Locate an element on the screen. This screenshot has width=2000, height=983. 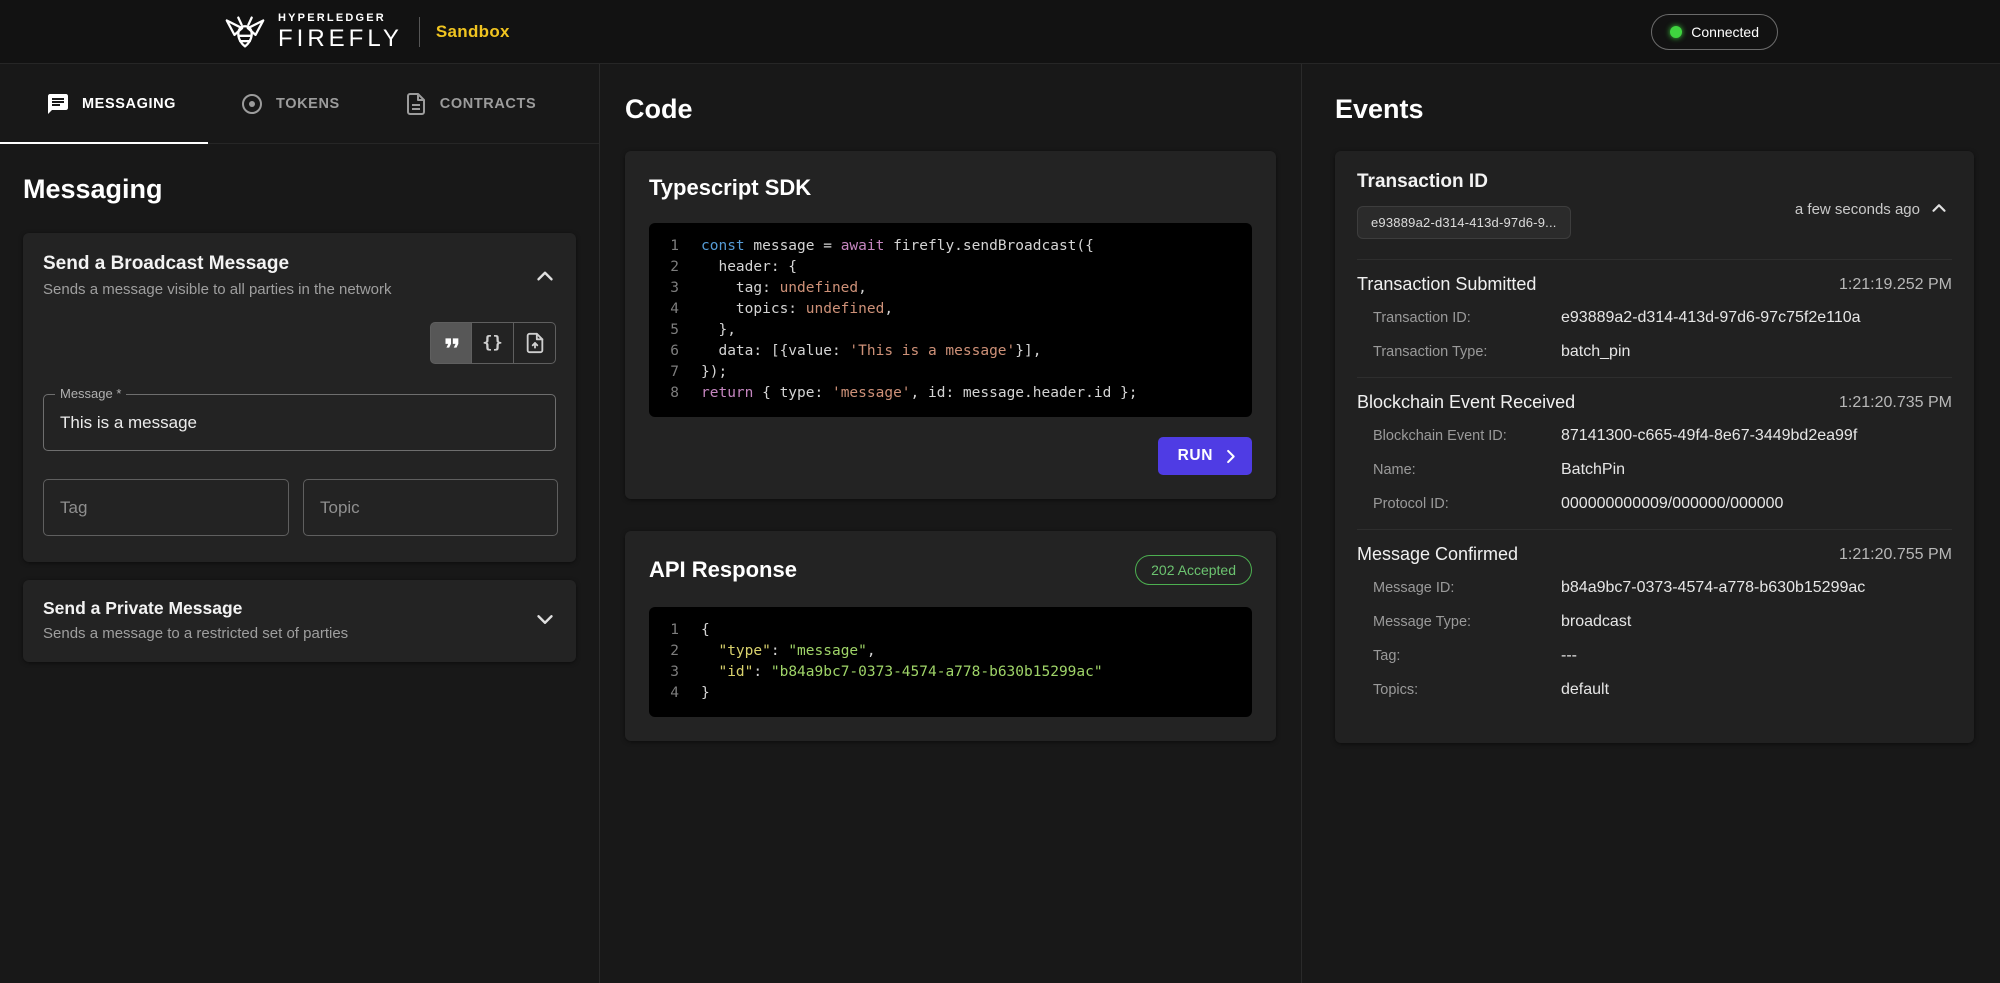
time-ago-label: a few seconds ago is located at coordinates (1857, 209).